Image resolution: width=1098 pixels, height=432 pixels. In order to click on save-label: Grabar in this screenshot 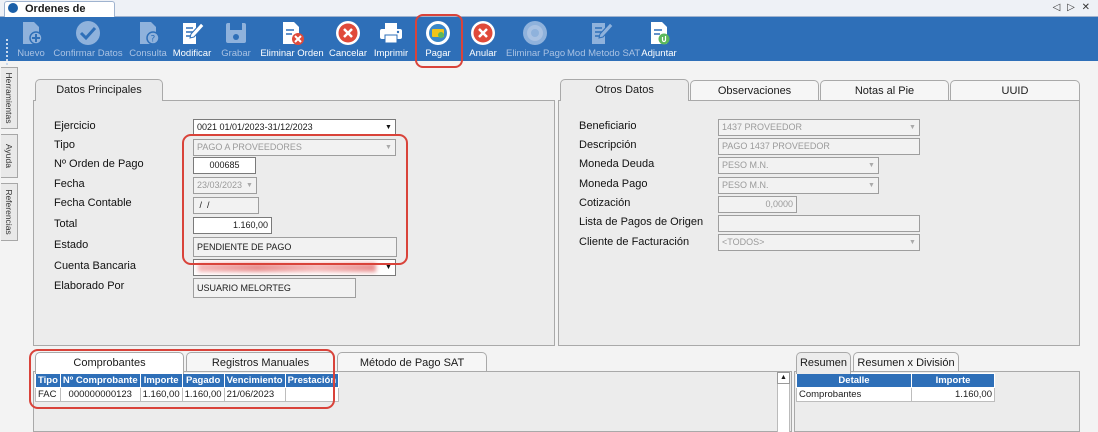, I will do `click(236, 53)`.